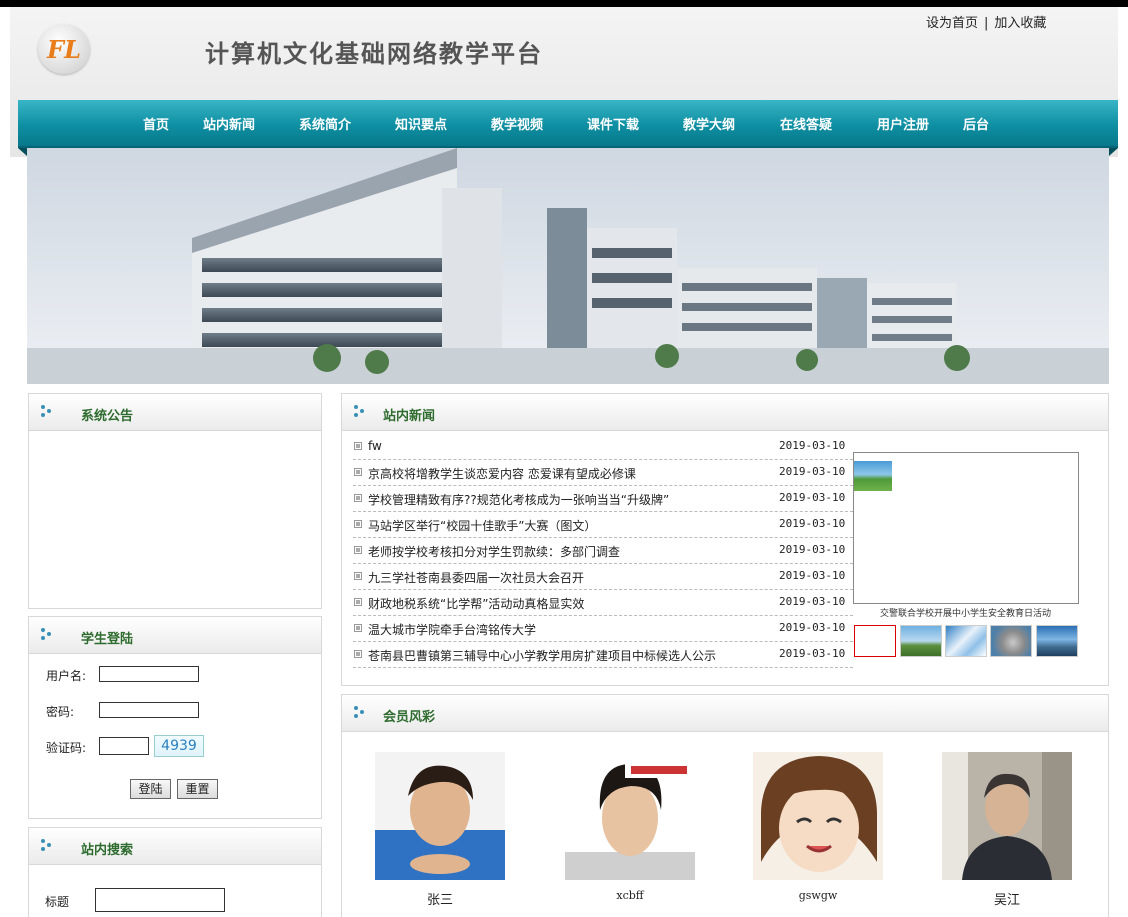  I want to click on announcement-panel-header: 系统公告, so click(175, 412).